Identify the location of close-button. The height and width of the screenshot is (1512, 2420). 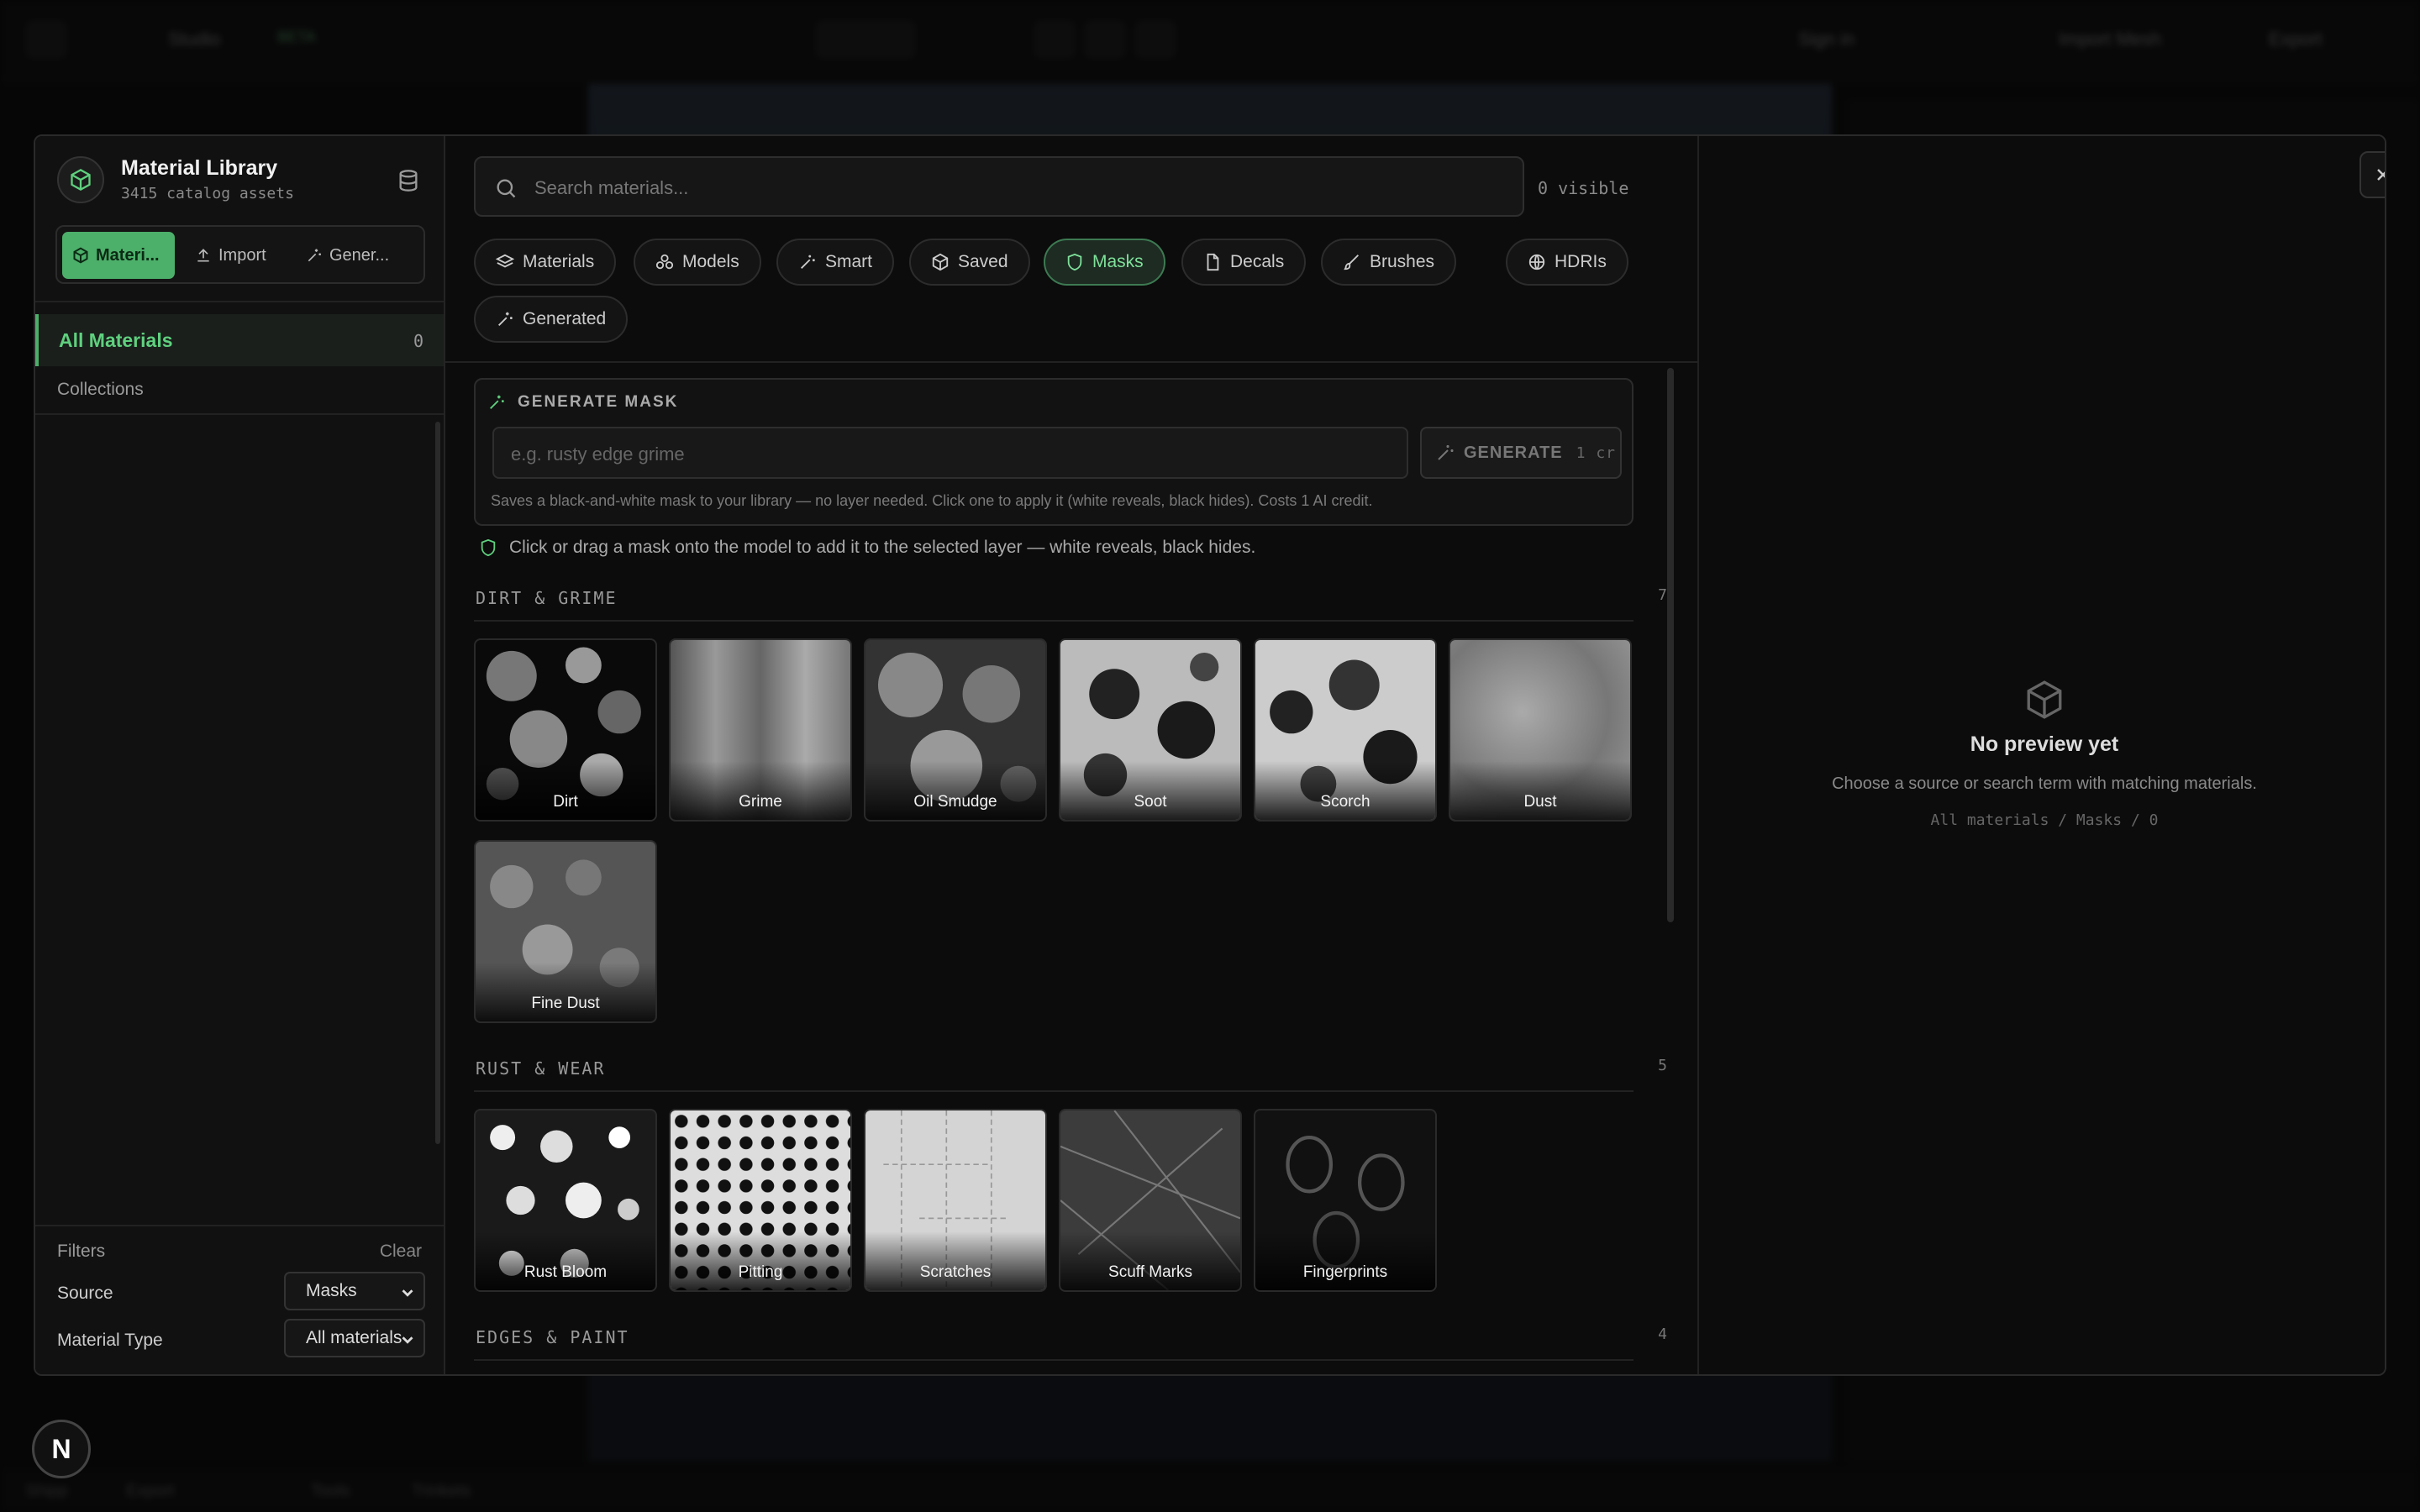
(2372, 174).